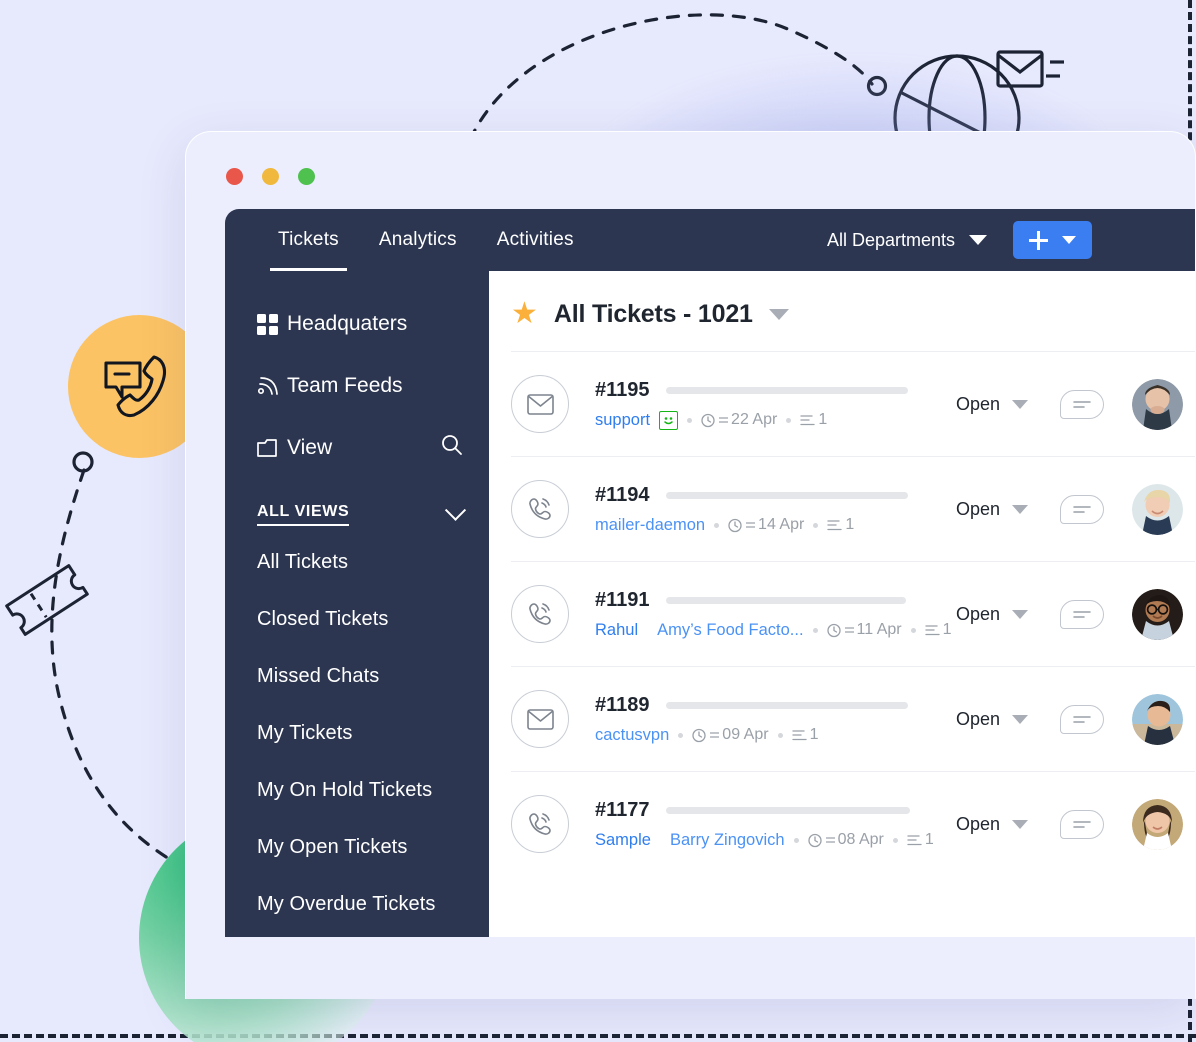 The width and height of the screenshot is (1196, 1042). What do you see at coordinates (357, 790) in the screenshot?
I see `sidebar-view-my-on-hold-tickets: My On Hold Tickets` at bounding box center [357, 790].